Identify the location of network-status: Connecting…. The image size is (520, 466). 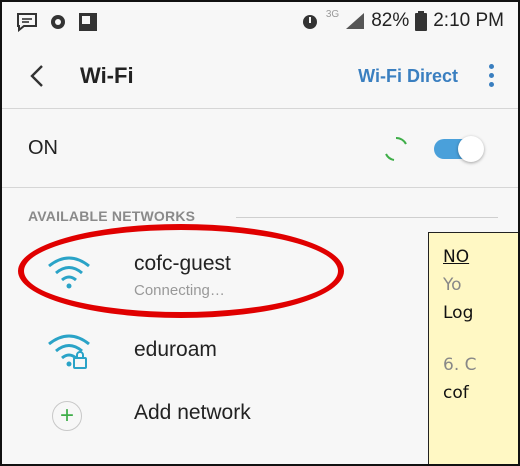
(179, 290).